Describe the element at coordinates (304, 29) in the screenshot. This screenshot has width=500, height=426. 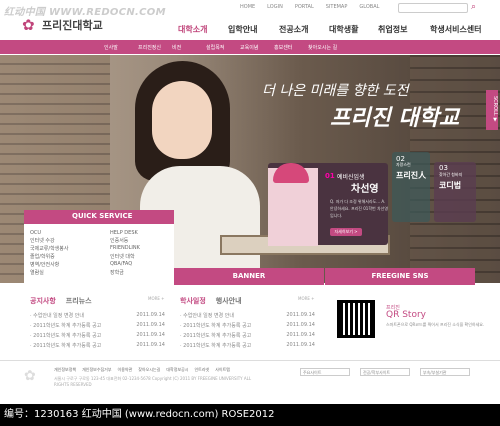
I see `gnb-majors: 전공소개` at that location.